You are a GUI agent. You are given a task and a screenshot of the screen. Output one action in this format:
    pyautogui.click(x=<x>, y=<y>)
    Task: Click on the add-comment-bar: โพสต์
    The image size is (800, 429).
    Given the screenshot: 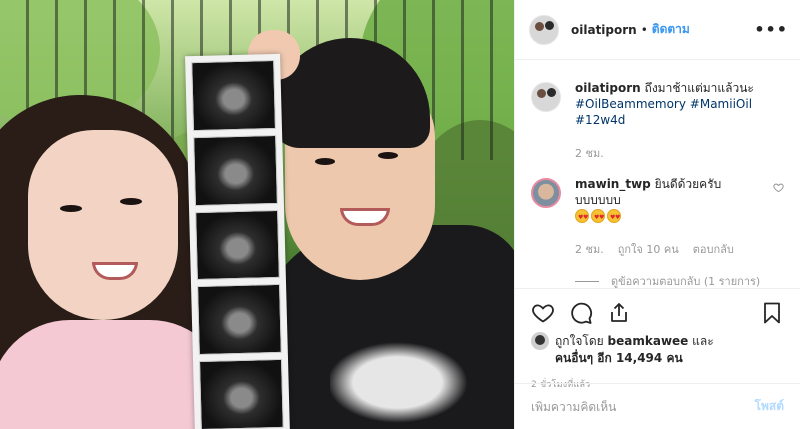 What is the action you would take?
    pyautogui.click(x=657, y=406)
    